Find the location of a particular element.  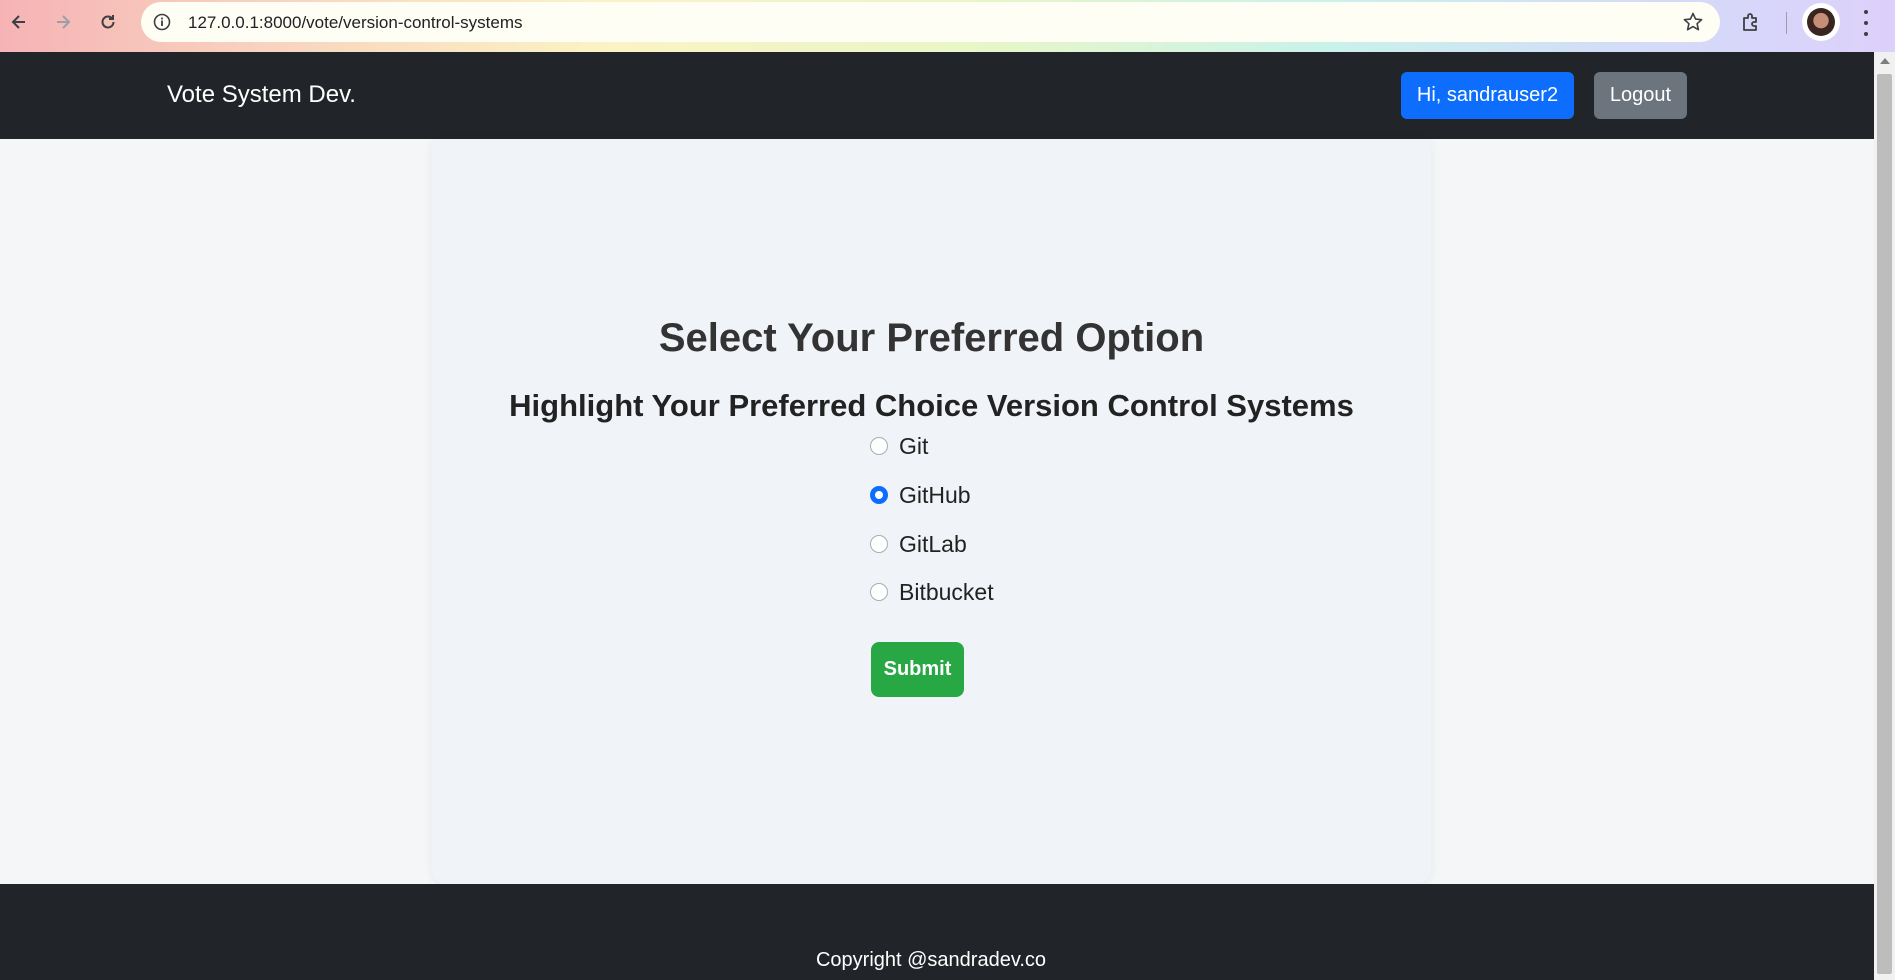

page-title: Select Your Preferred Option is located at coordinates (931, 338).